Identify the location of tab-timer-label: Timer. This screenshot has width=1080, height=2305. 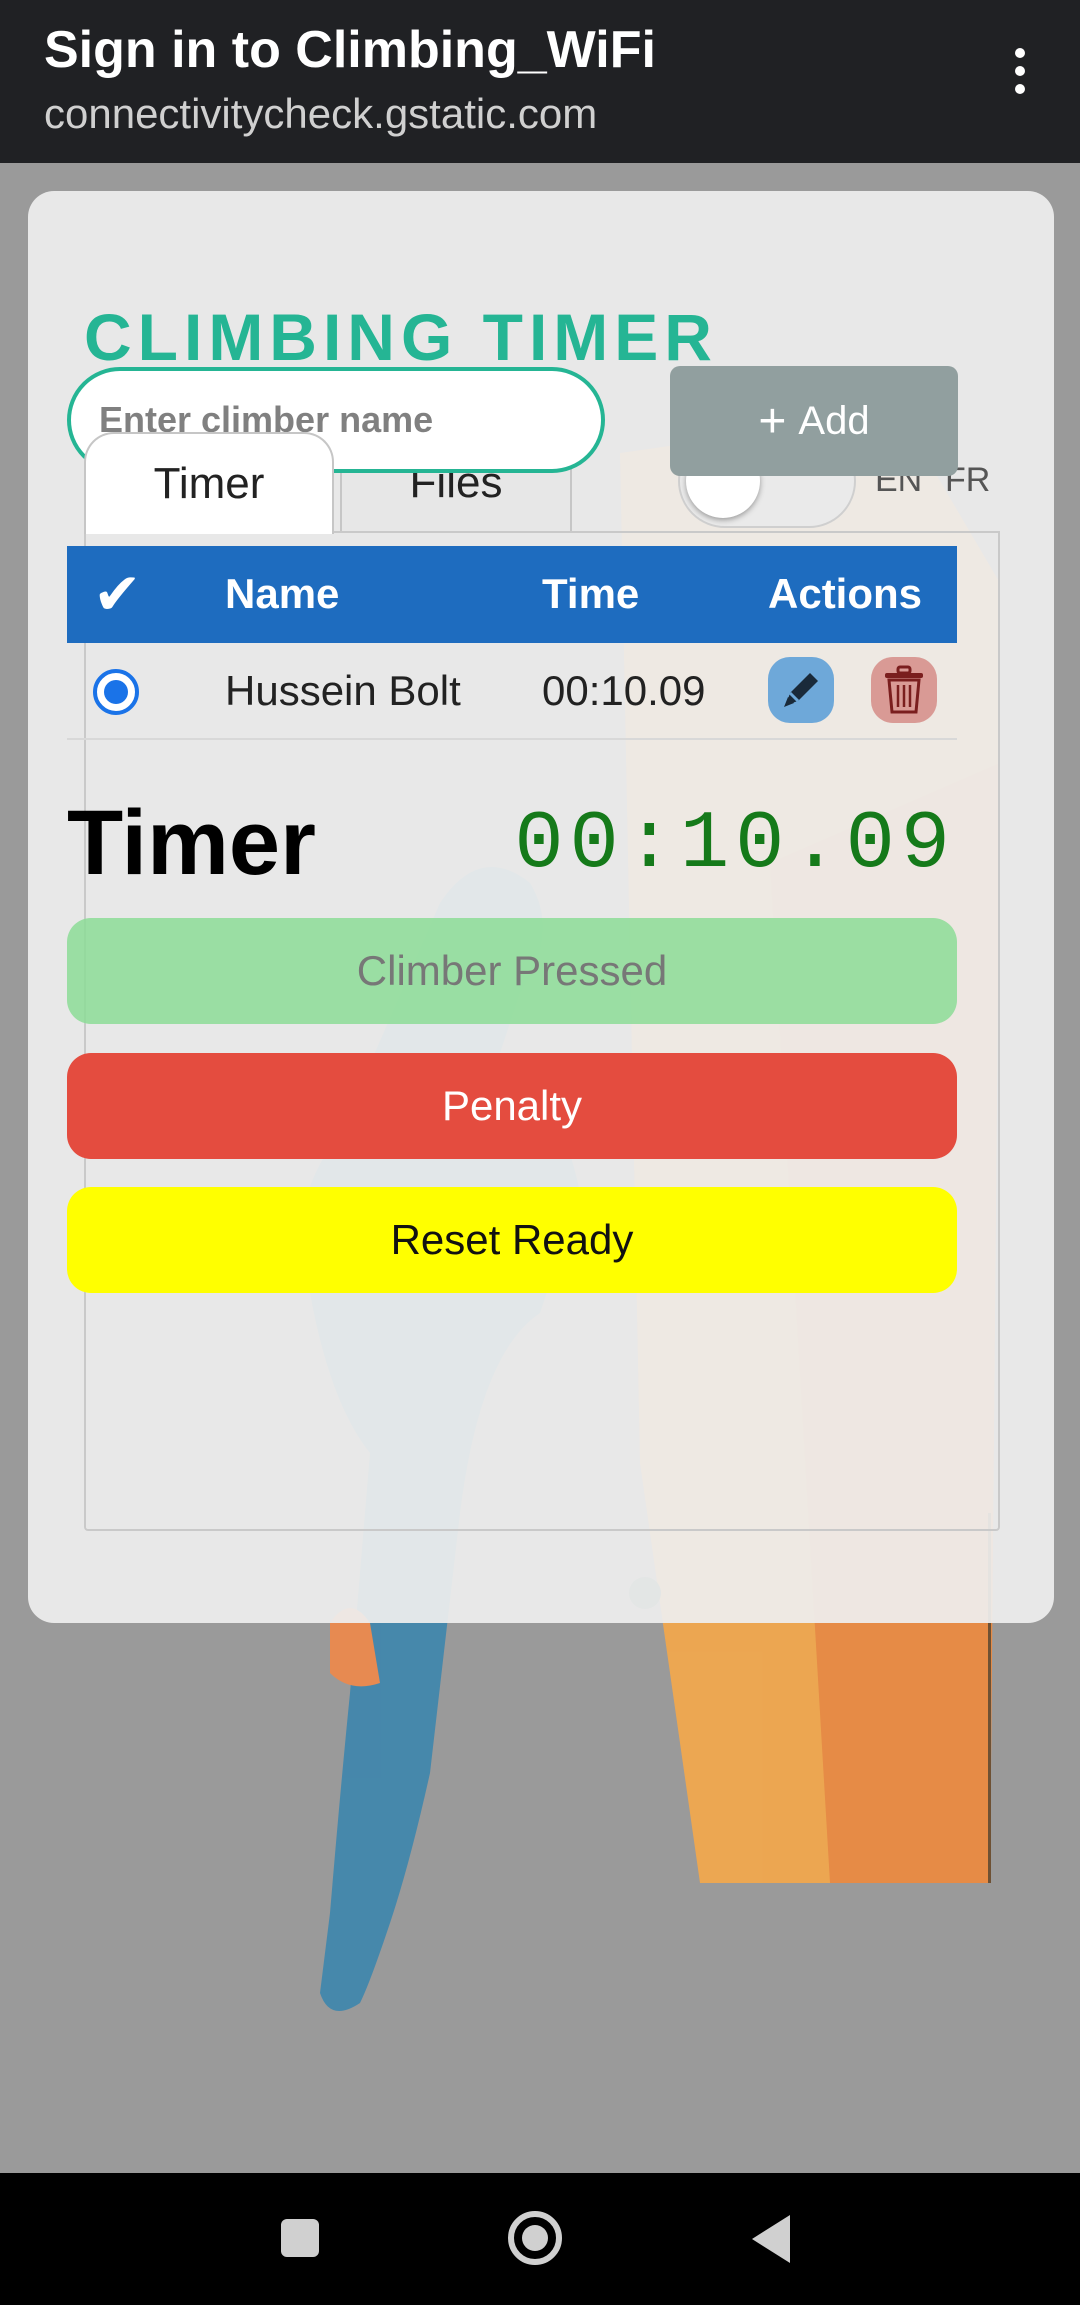
(209, 483).